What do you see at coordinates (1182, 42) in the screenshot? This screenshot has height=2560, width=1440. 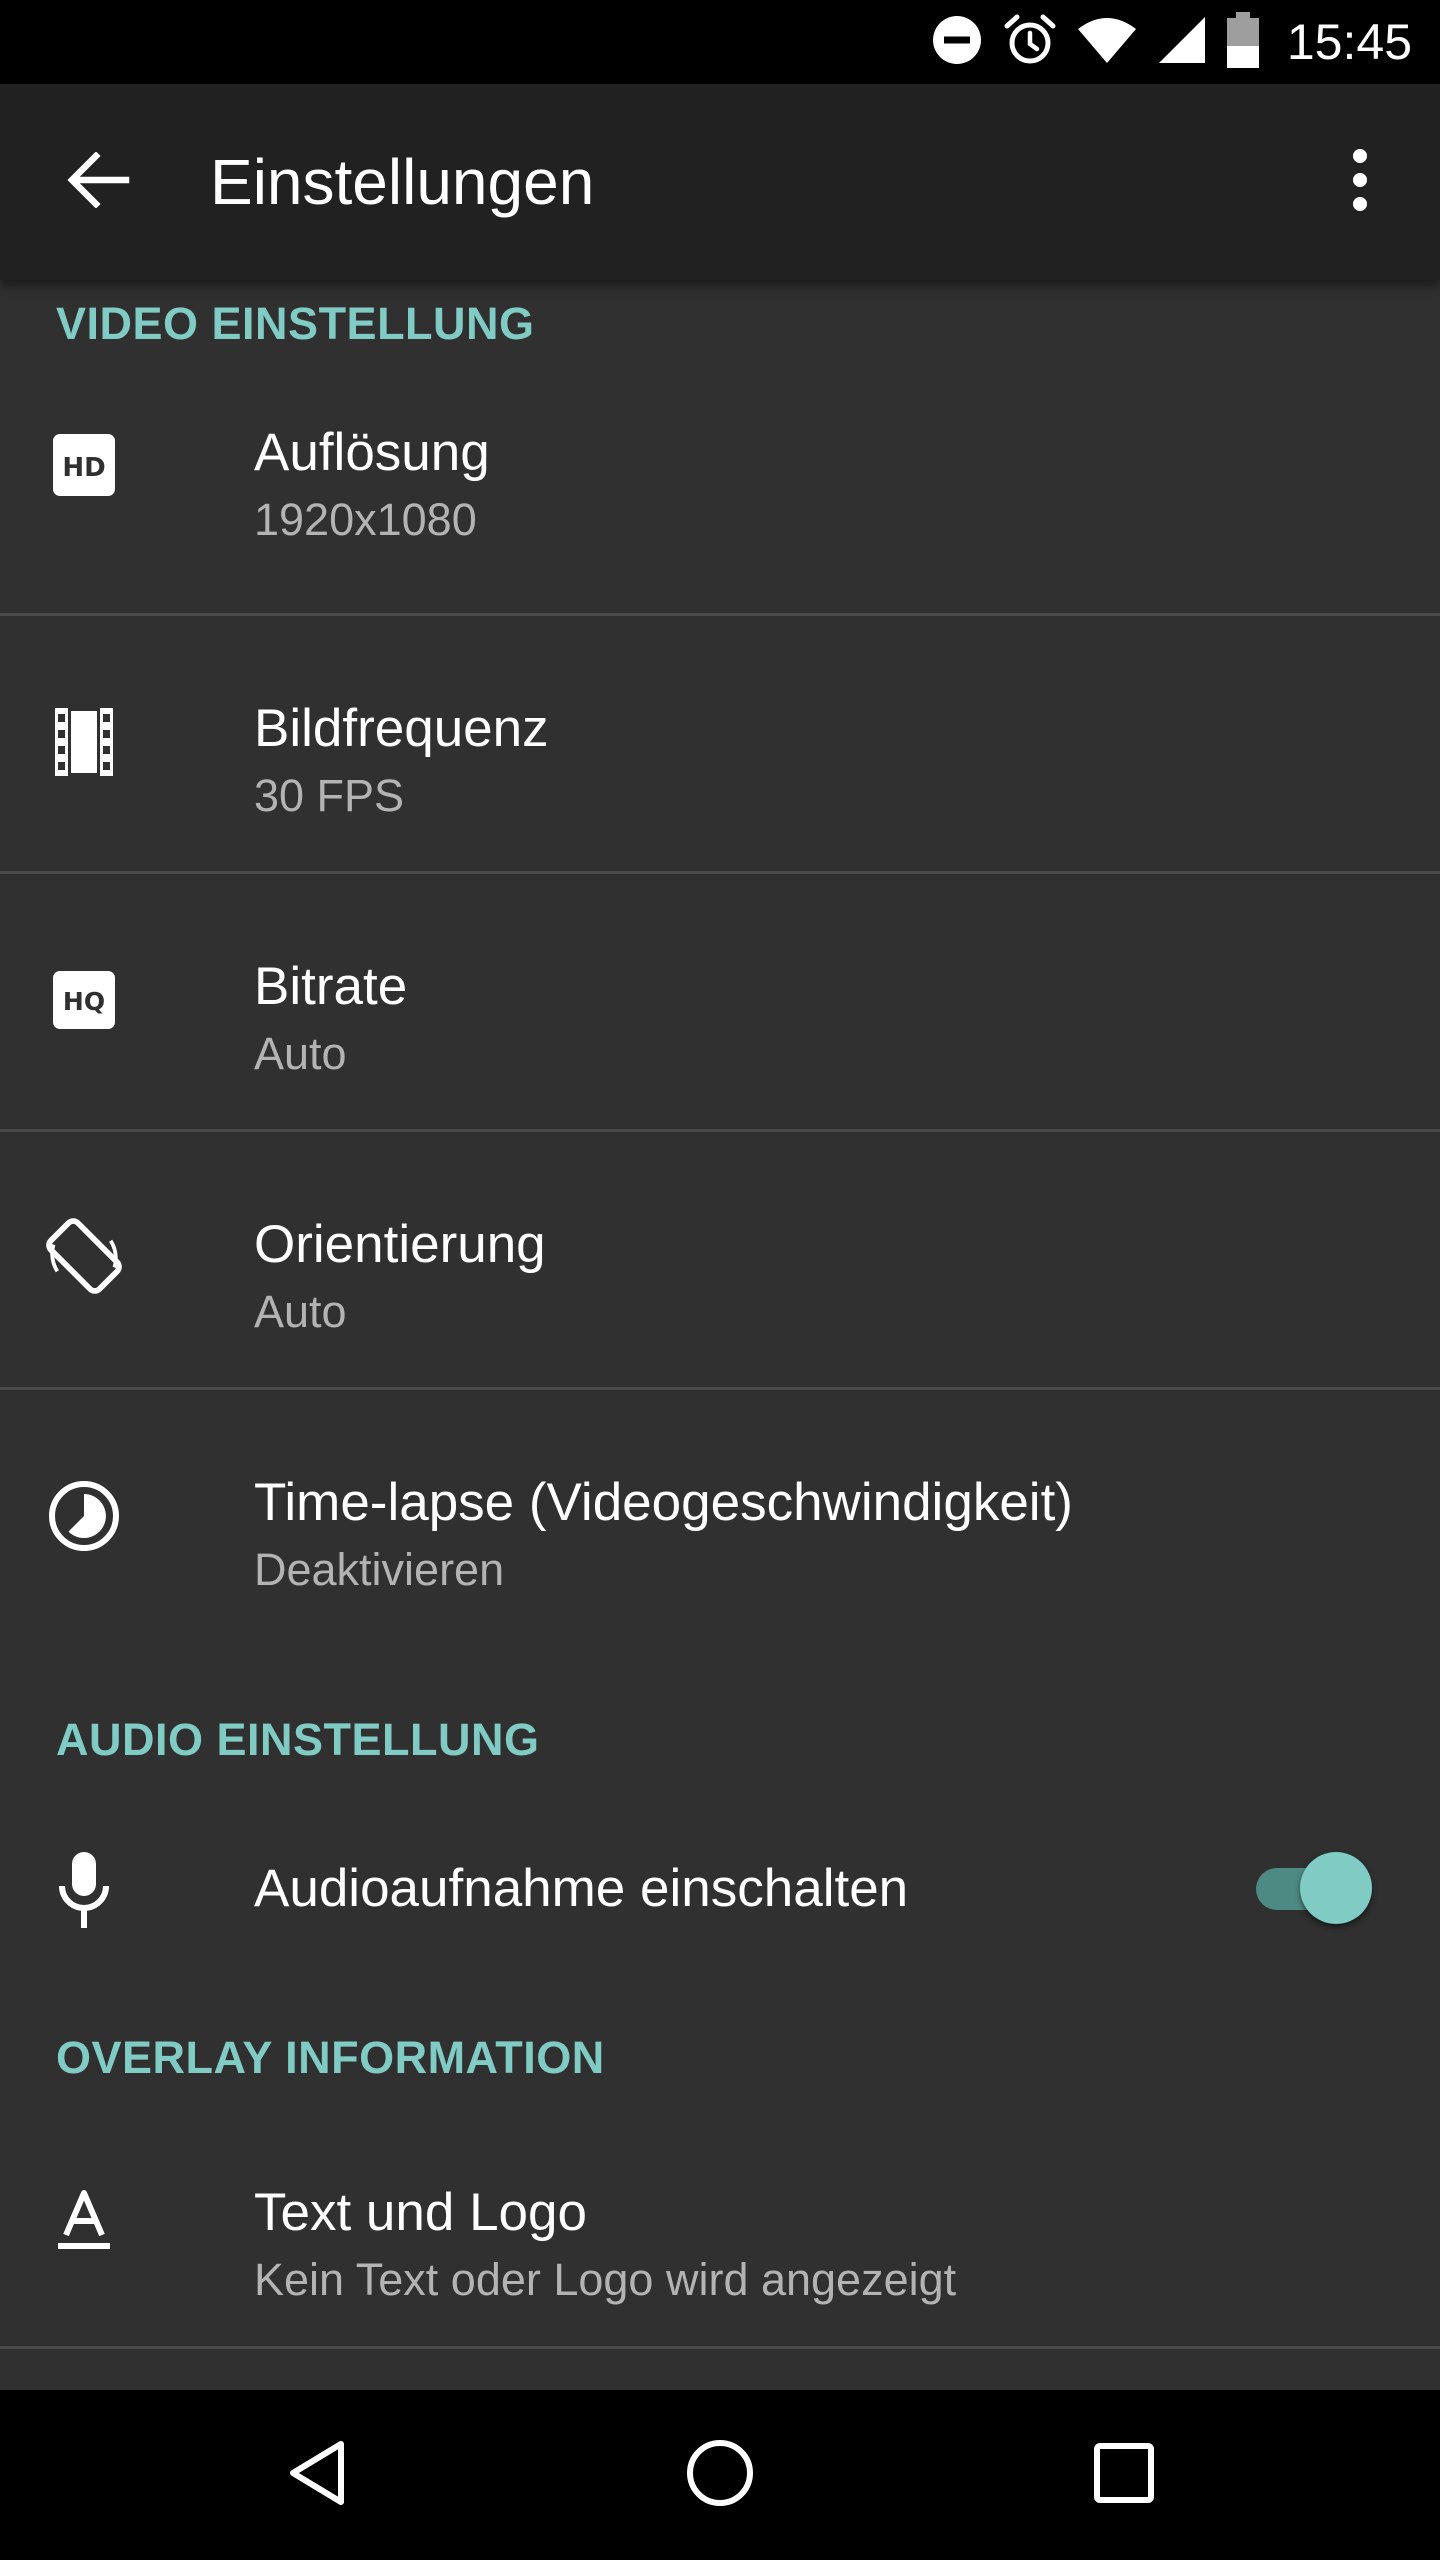 I see `signal-icon` at bounding box center [1182, 42].